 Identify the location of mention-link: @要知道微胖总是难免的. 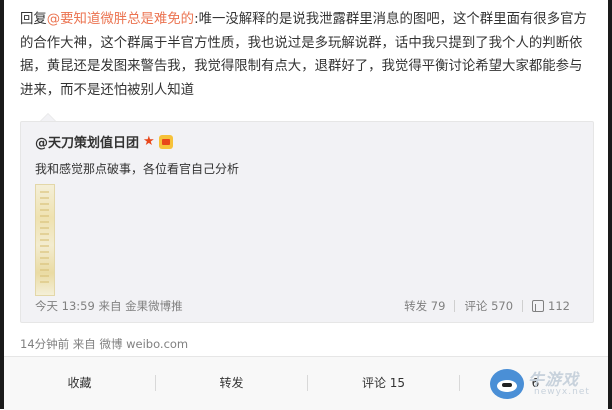
(120, 19).